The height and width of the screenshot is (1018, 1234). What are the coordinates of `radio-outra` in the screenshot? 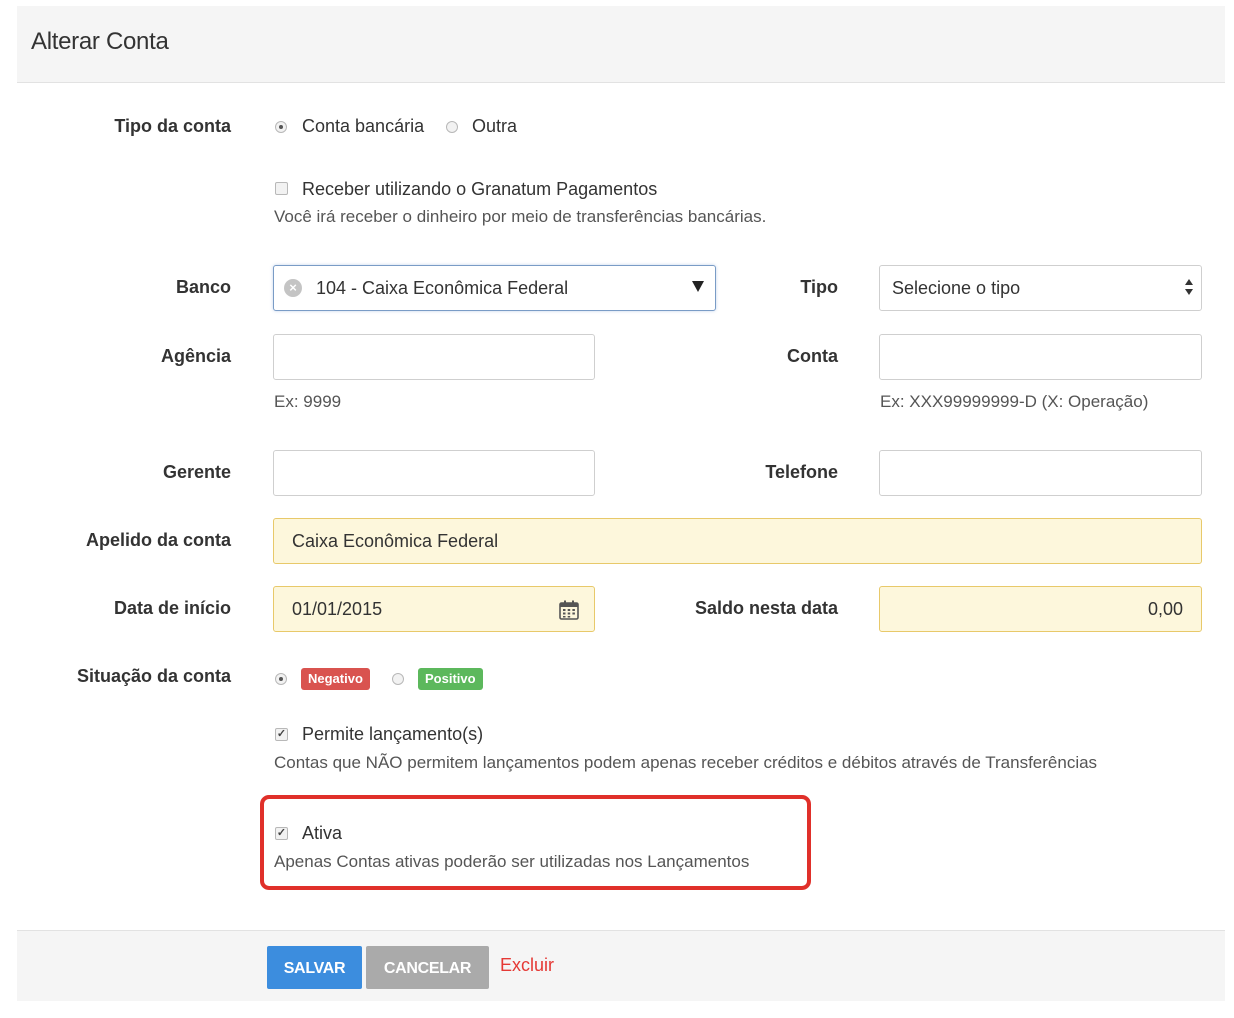 It's located at (452, 127).